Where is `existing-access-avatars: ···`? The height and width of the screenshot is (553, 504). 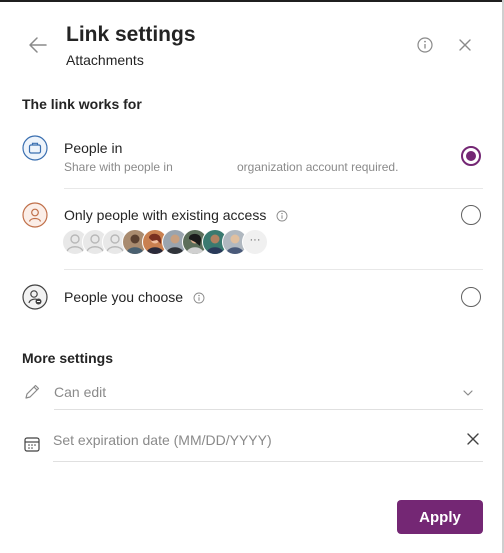 existing-access-avatars: ··· is located at coordinates (172, 243).